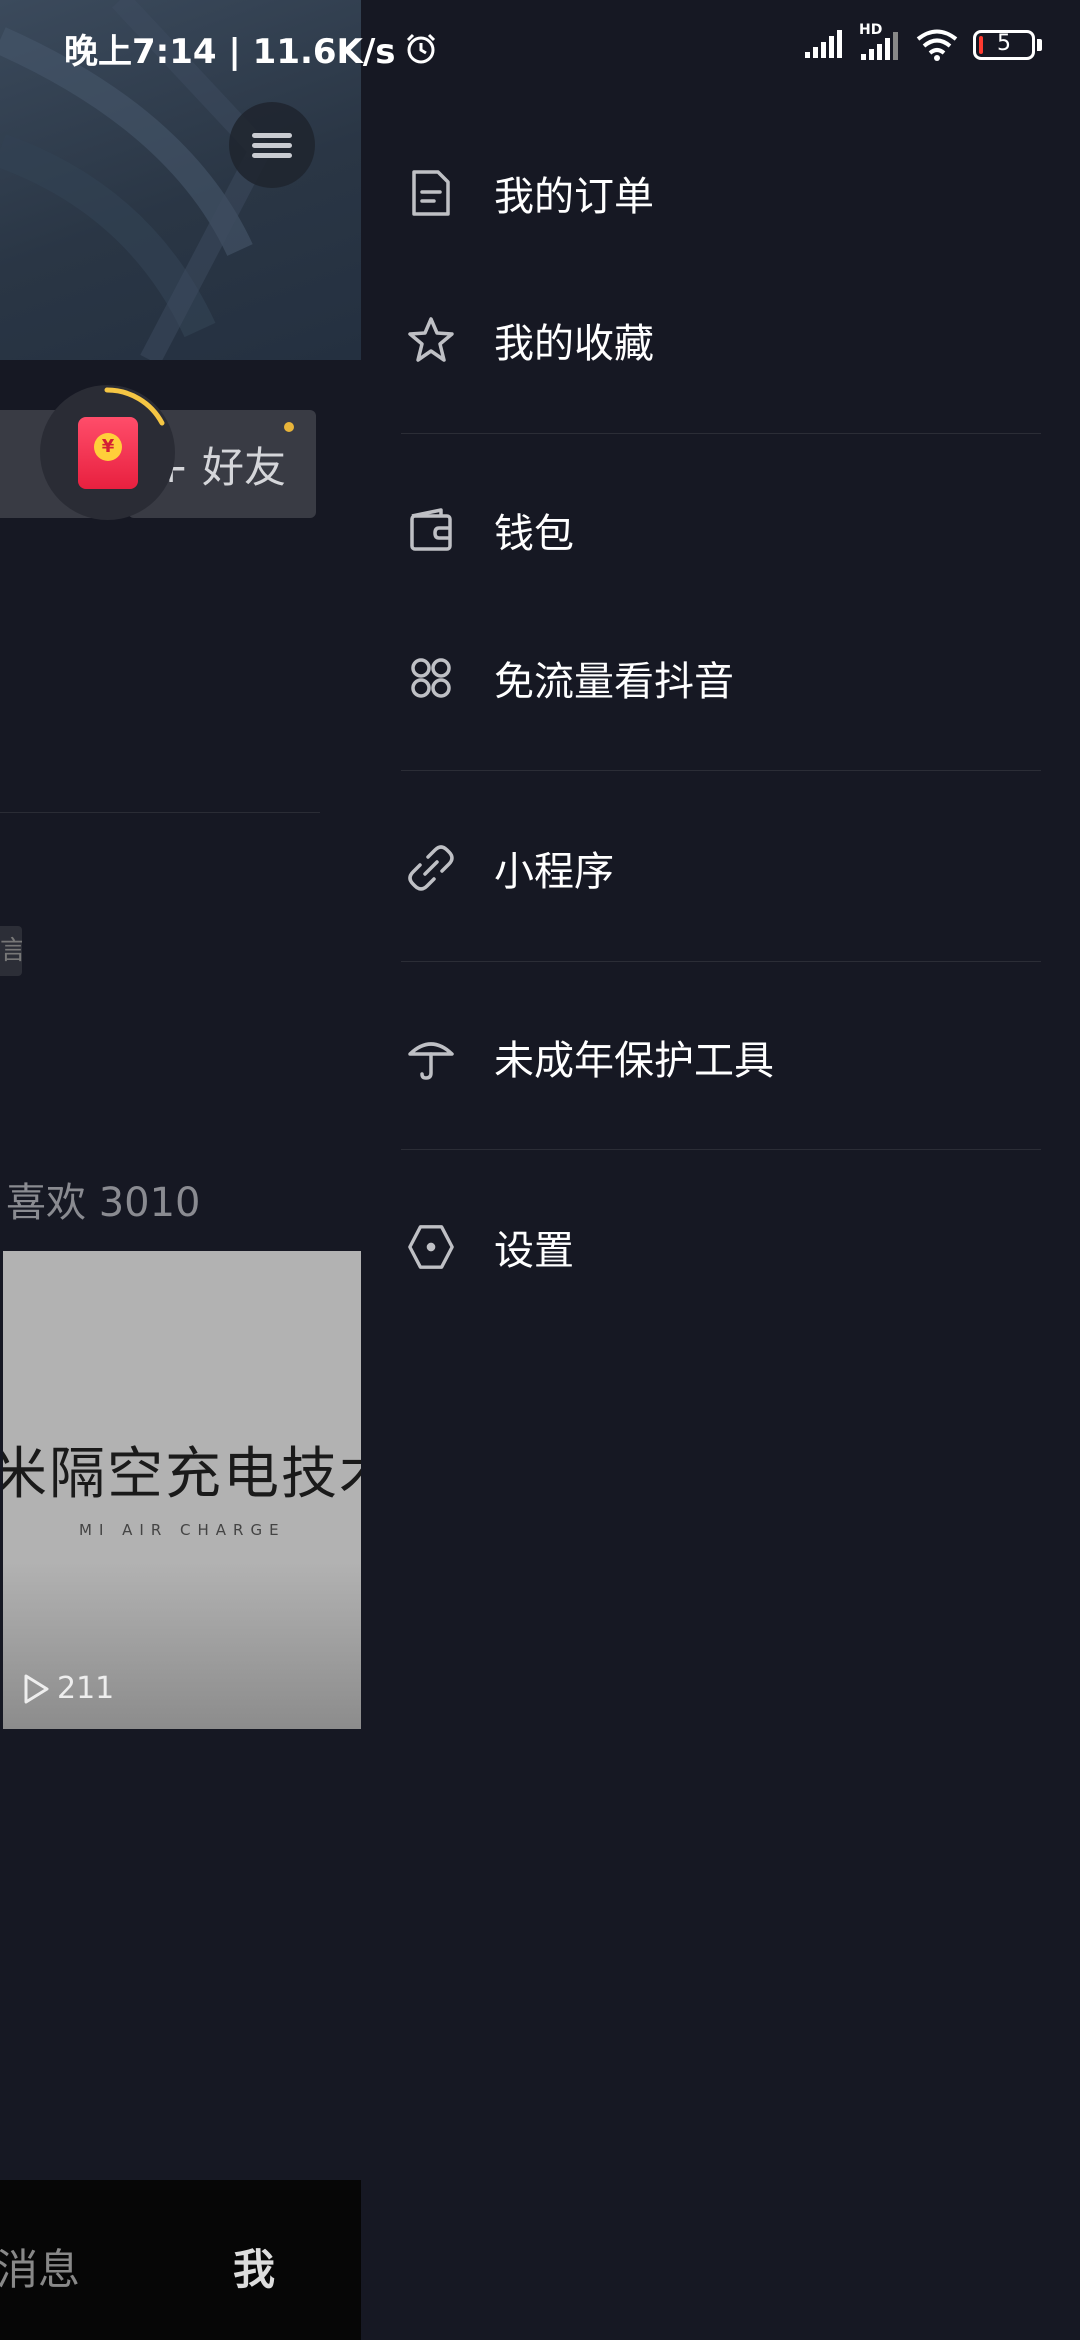 This screenshot has width=1080, height=2340. I want to click on menu-item-settings: 设置, so click(720, 1247).